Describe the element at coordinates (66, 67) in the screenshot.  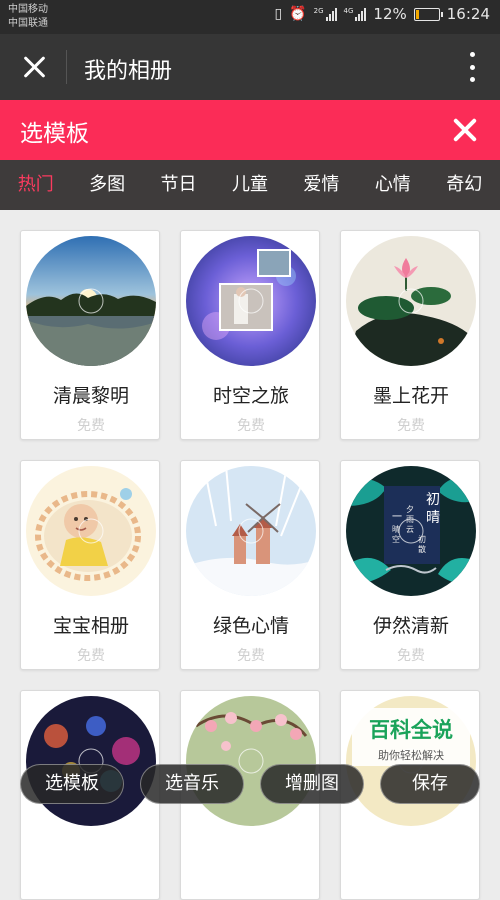
I see `divider` at that location.